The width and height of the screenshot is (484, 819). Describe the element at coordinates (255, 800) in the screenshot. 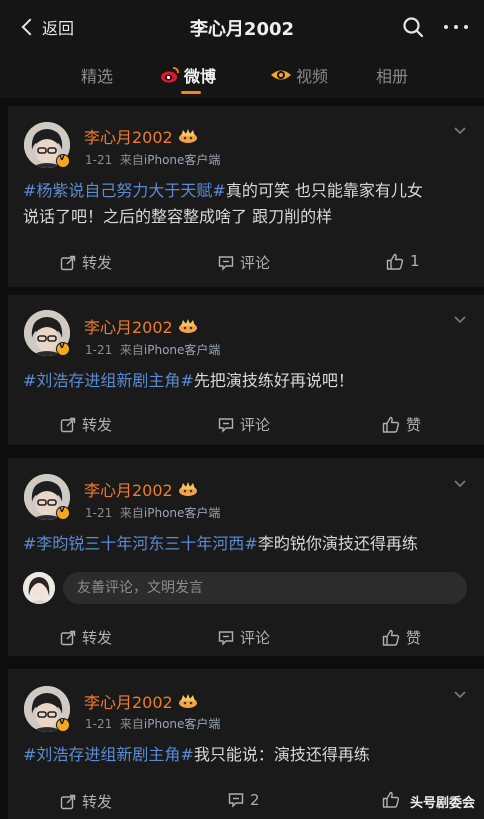

I see `comment-count: 2` at that location.